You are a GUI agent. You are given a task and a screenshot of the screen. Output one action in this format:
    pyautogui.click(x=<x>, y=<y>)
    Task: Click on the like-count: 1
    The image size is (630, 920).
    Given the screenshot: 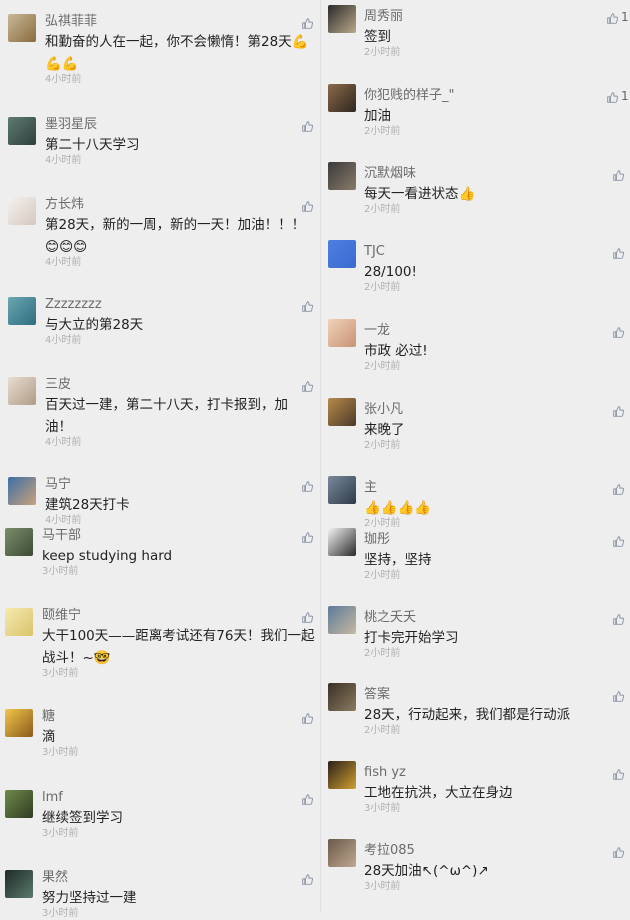 What is the action you would take?
    pyautogui.click(x=625, y=17)
    